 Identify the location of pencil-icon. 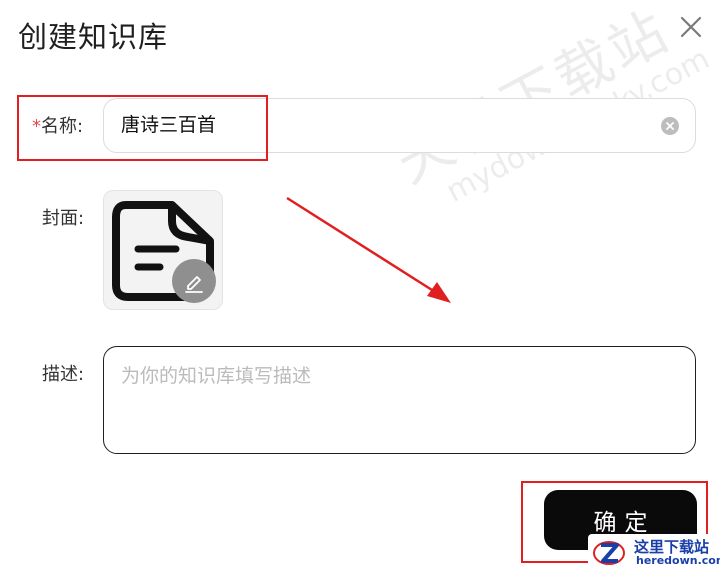
(194, 284).